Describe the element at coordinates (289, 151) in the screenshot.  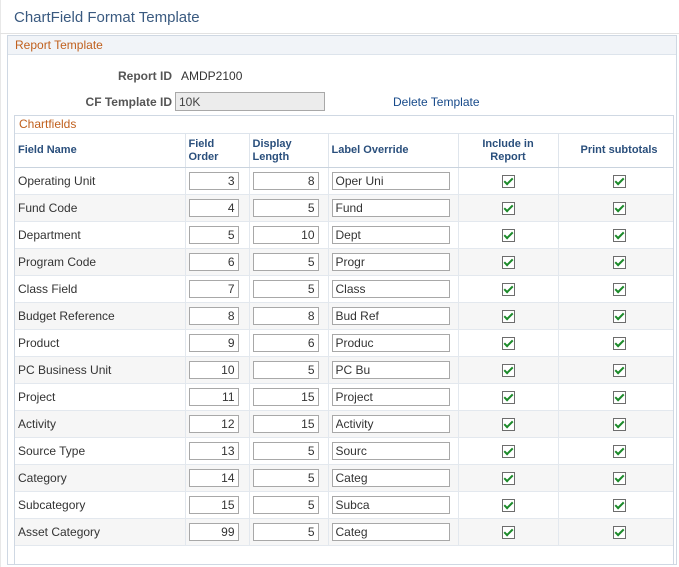
I see `col-header-display-length: Display Length` at that location.